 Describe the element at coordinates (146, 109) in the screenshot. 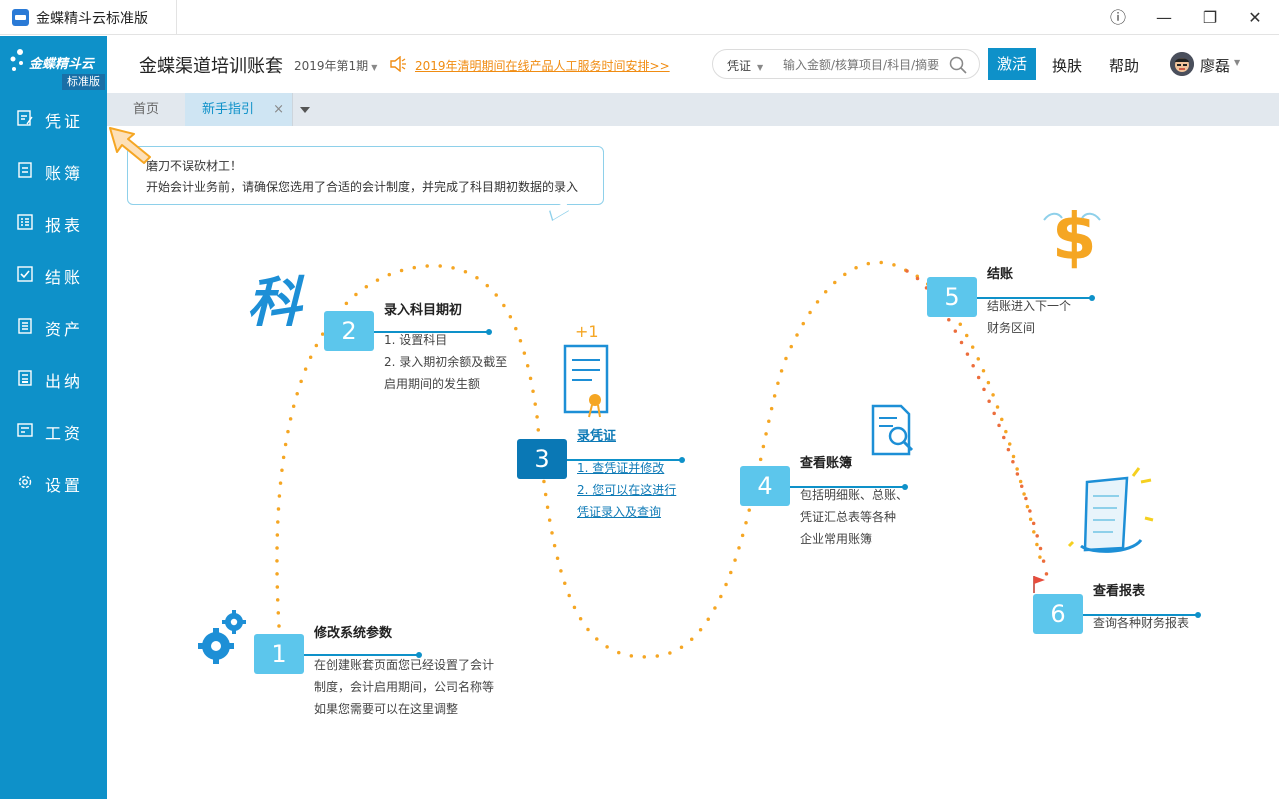

I see `tab-home: 首页` at that location.